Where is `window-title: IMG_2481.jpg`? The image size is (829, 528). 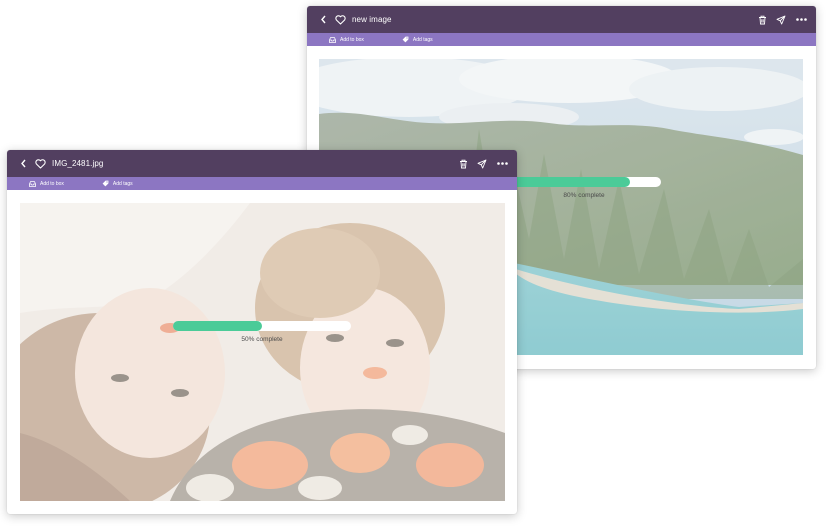
window-title: IMG_2481.jpg is located at coordinates (78, 163).